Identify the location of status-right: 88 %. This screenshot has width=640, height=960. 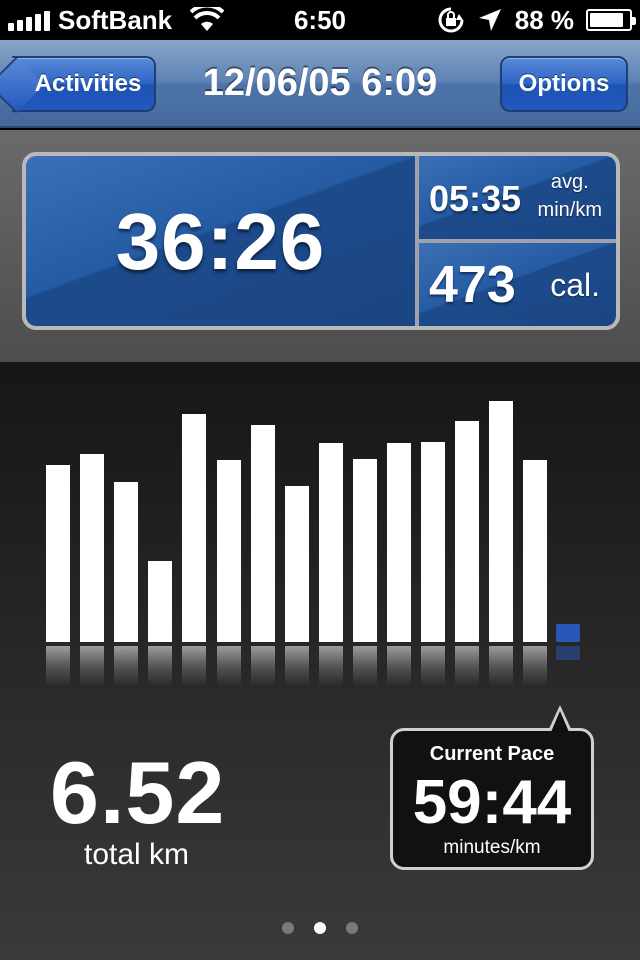
(536, 20).